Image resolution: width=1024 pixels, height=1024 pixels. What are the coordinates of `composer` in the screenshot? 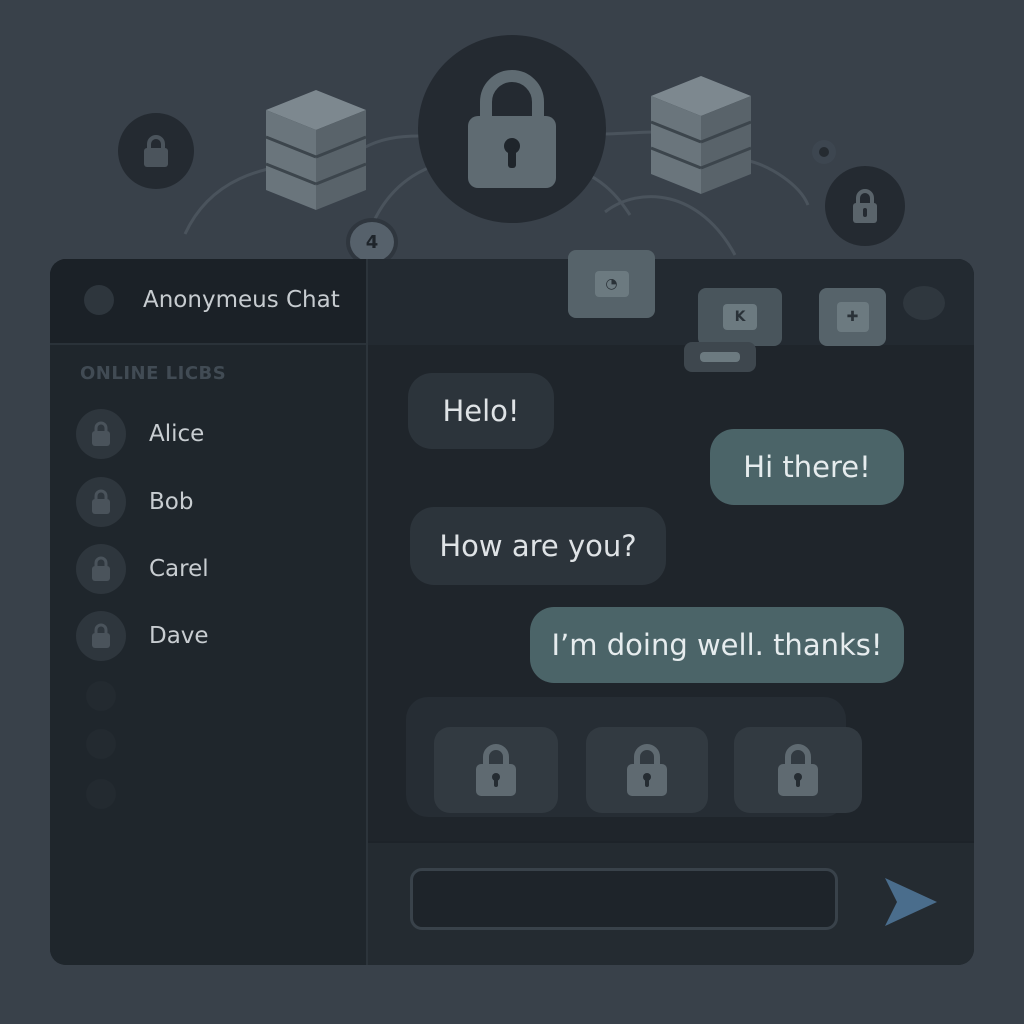 It's located at (671, 904).